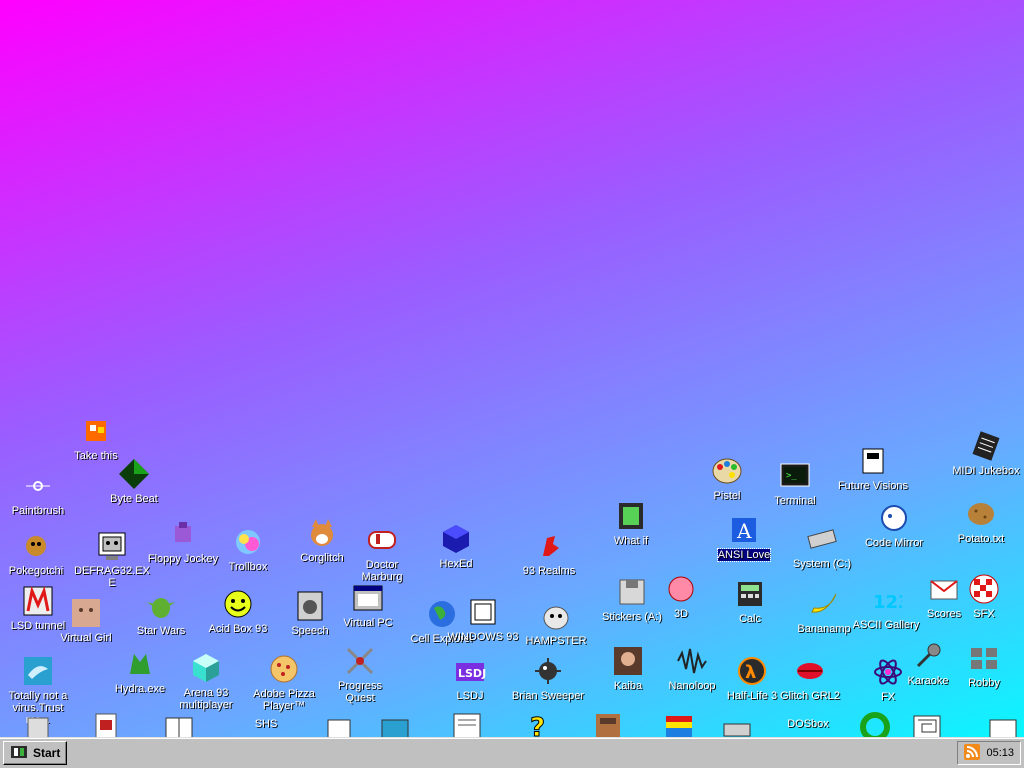  I want to click on banana-icon, so click(824, 604).